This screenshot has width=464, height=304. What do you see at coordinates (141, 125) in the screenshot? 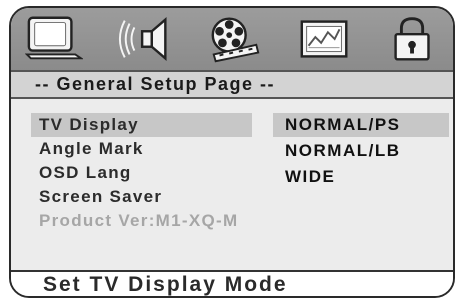
I see `menu-item-tv-display: TV Display` at bounding box center [141, 125].